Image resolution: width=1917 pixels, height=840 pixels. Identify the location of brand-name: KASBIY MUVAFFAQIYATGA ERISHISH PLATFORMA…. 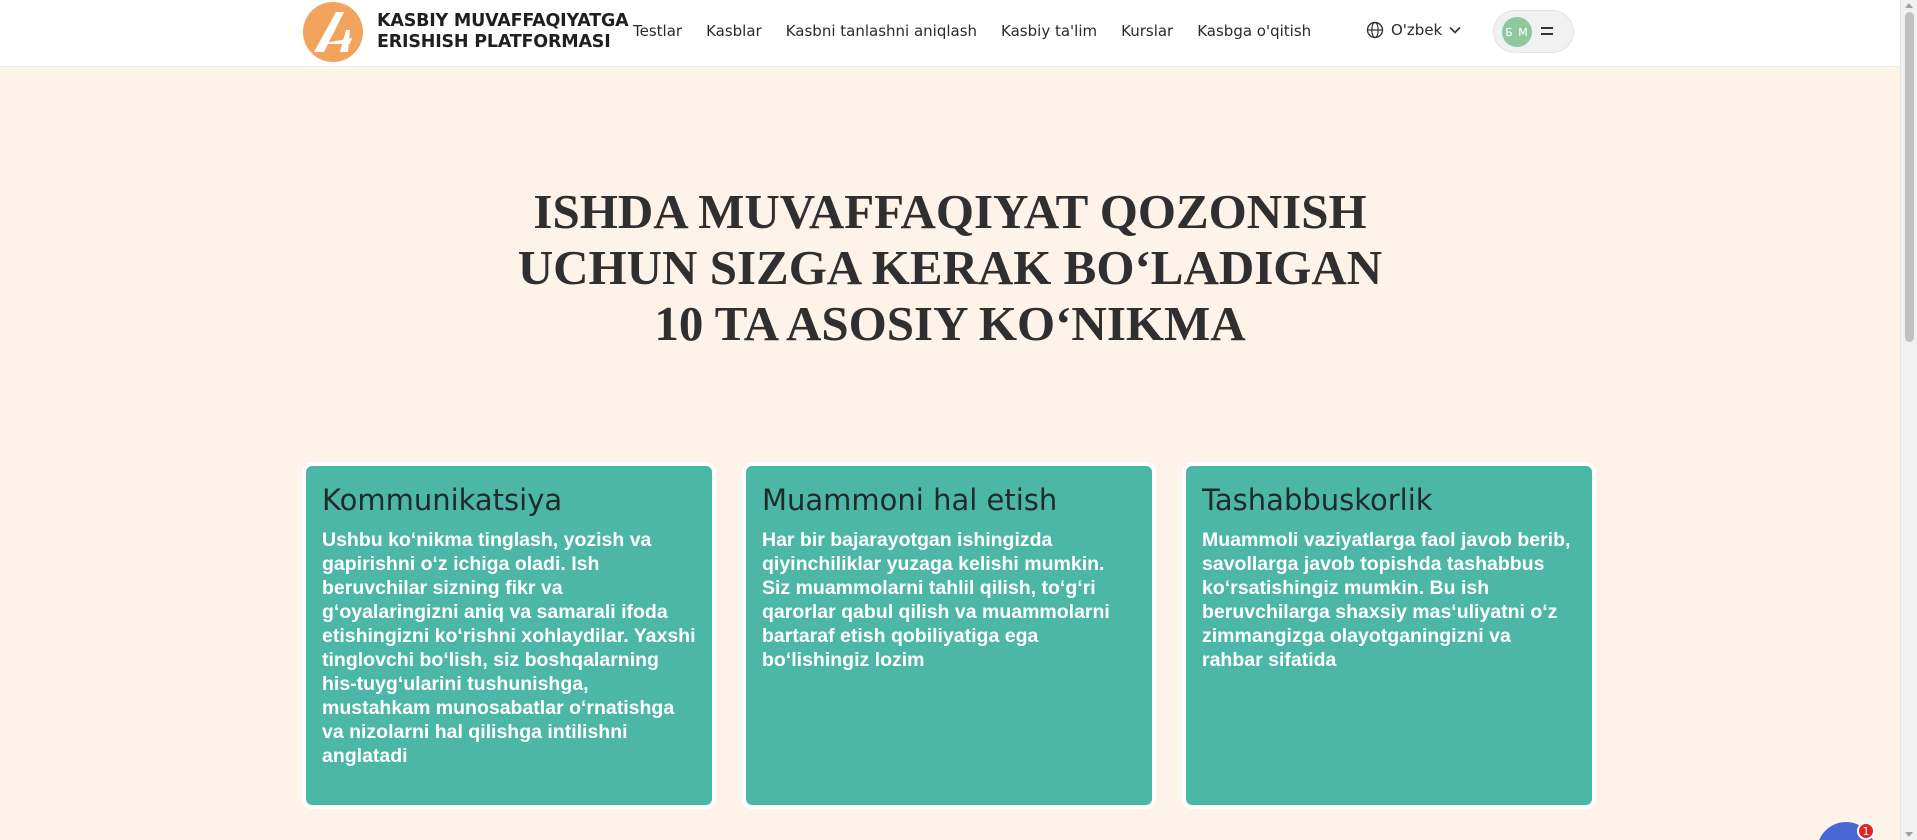
(503, 32).